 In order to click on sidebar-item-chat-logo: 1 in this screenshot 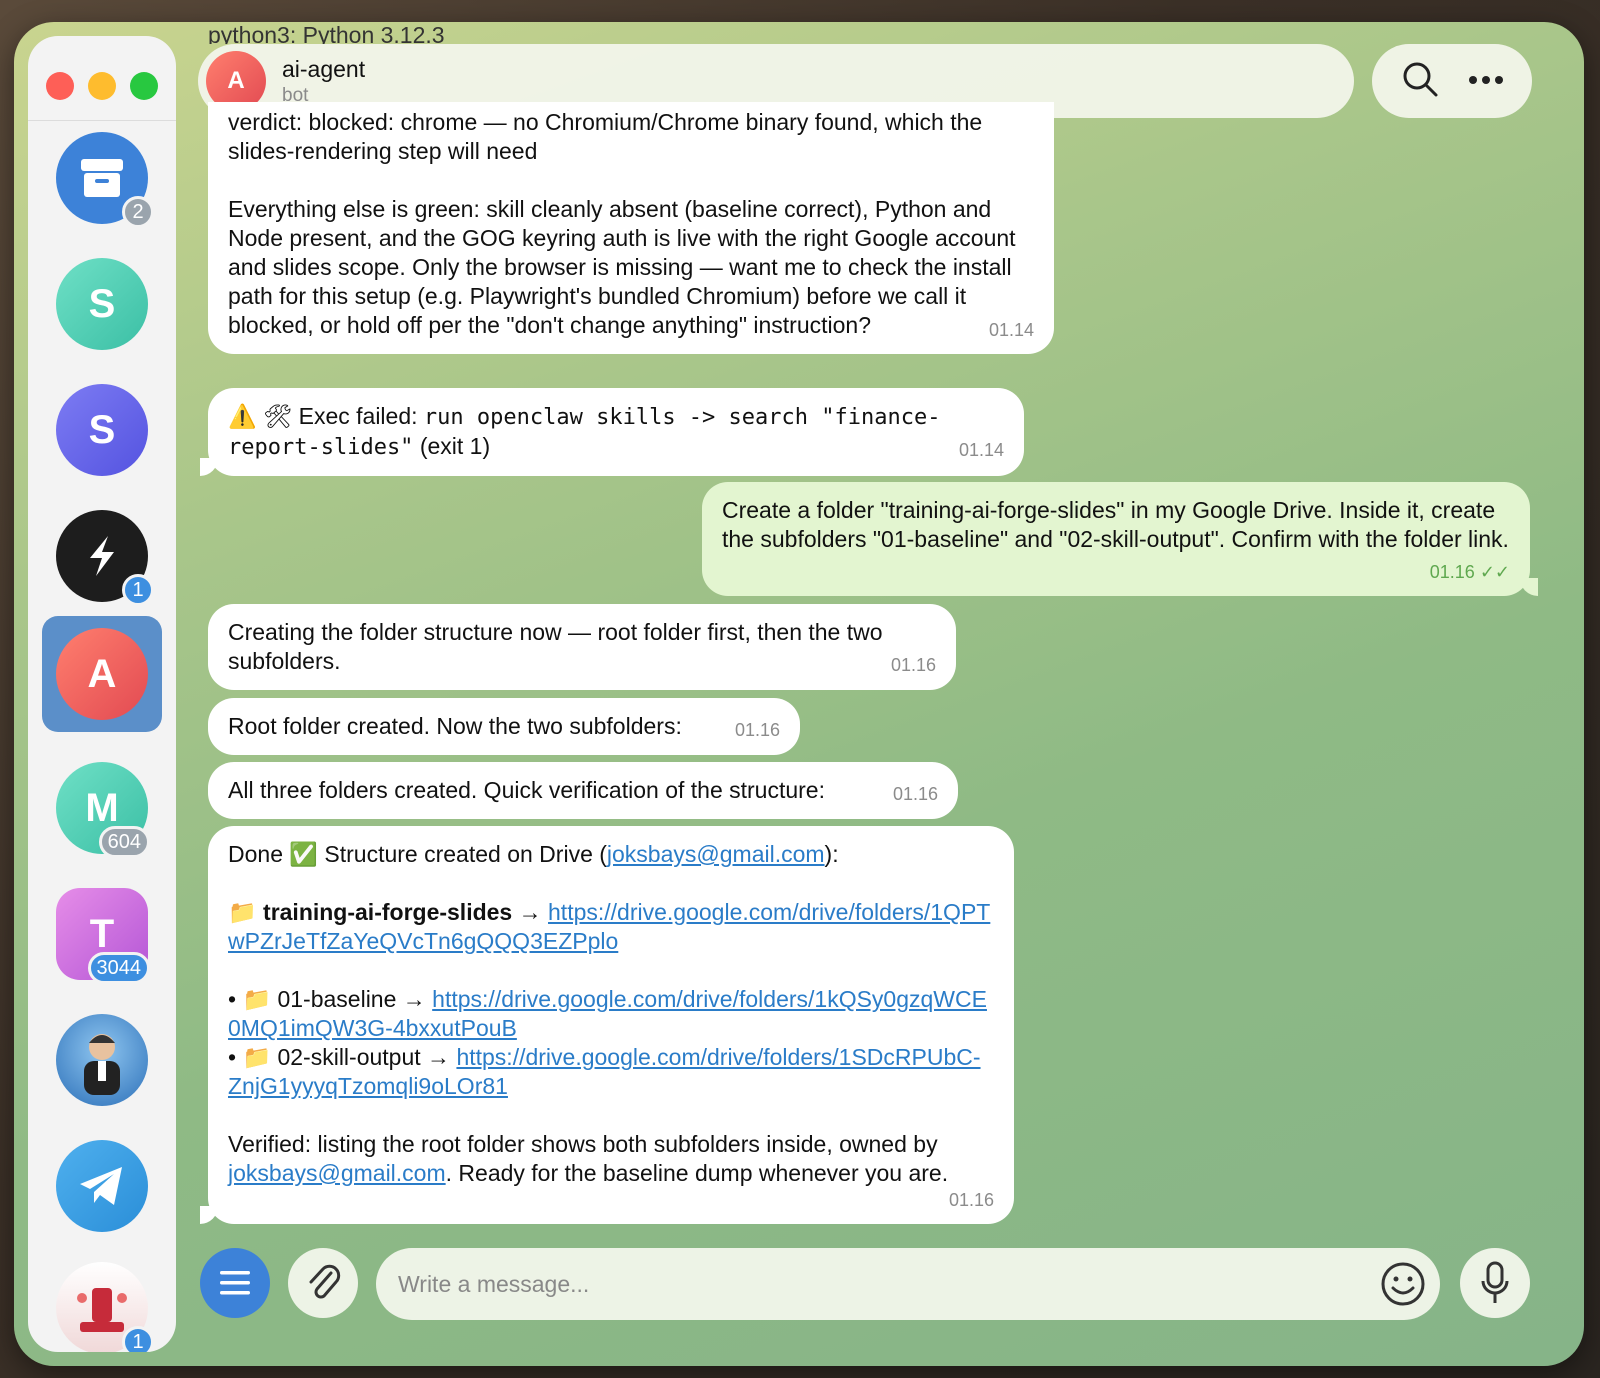, I will do `click(102, 556)`.